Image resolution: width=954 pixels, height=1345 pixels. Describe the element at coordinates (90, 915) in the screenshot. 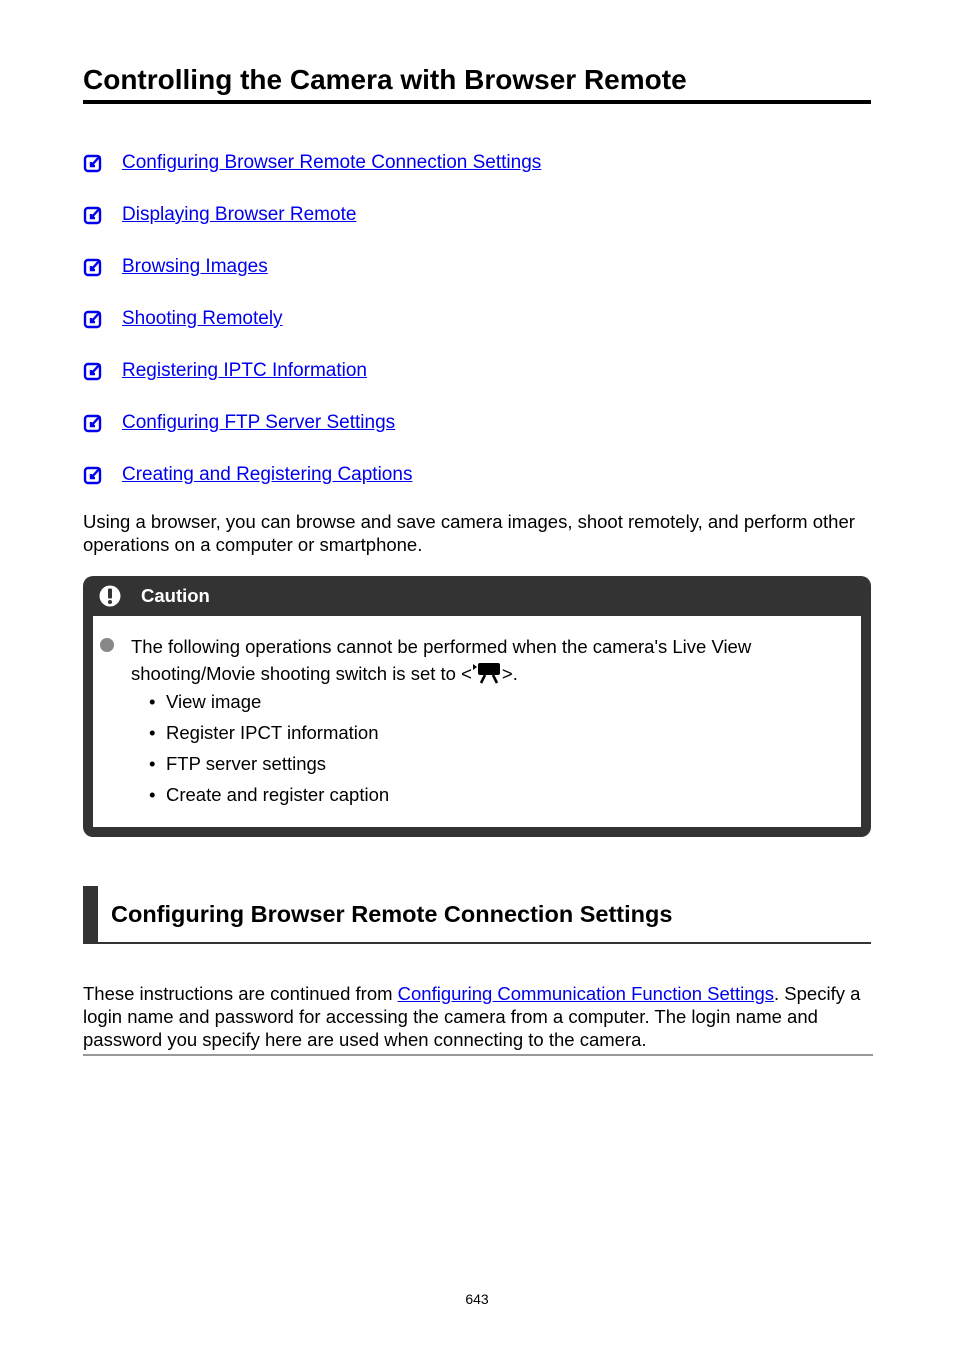

I see `section-bar` at that location.